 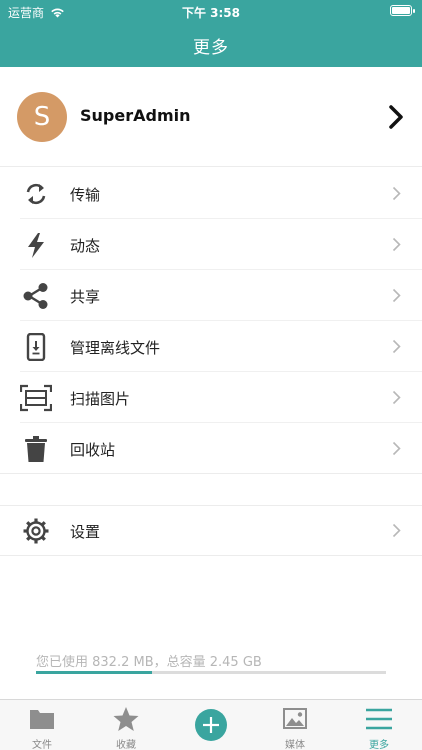 I want to click on scan-icon, so click(x=36, y=398).